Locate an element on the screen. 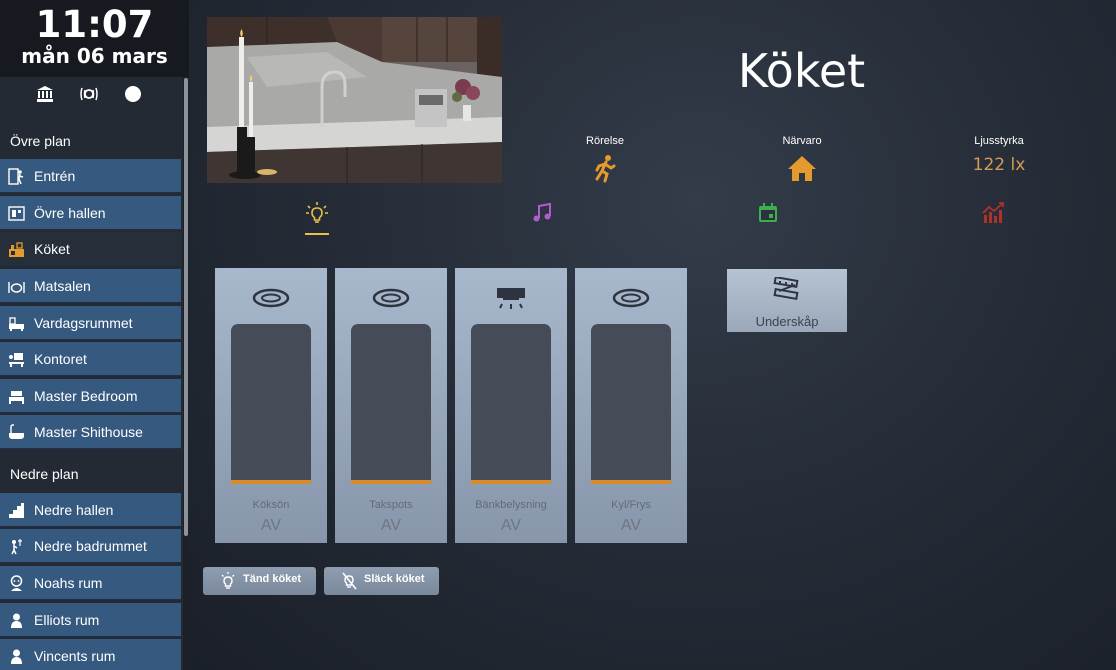 This screenshot has width=1116, height=670. sidebar-item-nedre-hallen: Nedre hallen is located at coordinates (90, 510).